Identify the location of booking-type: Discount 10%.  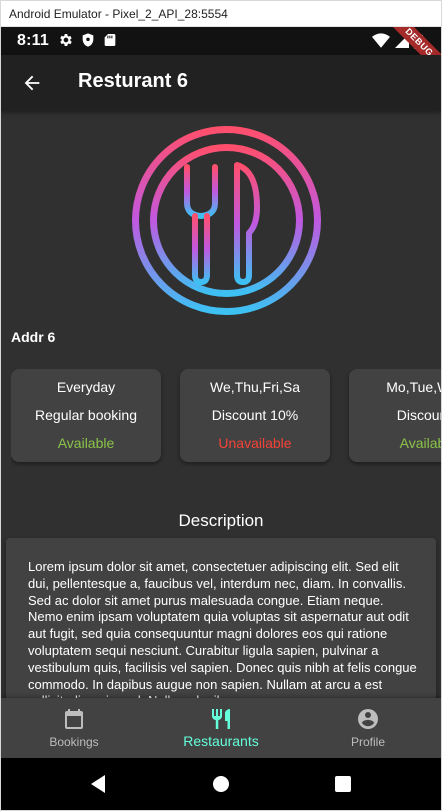
(255, 415).